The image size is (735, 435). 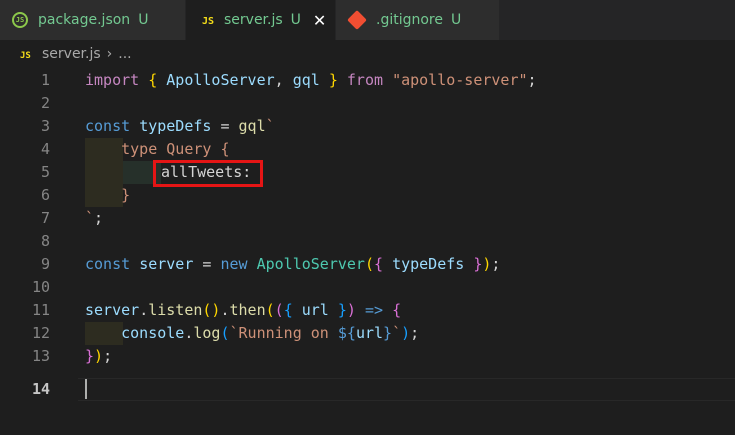 What do you see at coordinates (243, 310) in the screenshot?
I see `code-text: server.listen().then(({ url }) => {` at bounding box center [243, 310].